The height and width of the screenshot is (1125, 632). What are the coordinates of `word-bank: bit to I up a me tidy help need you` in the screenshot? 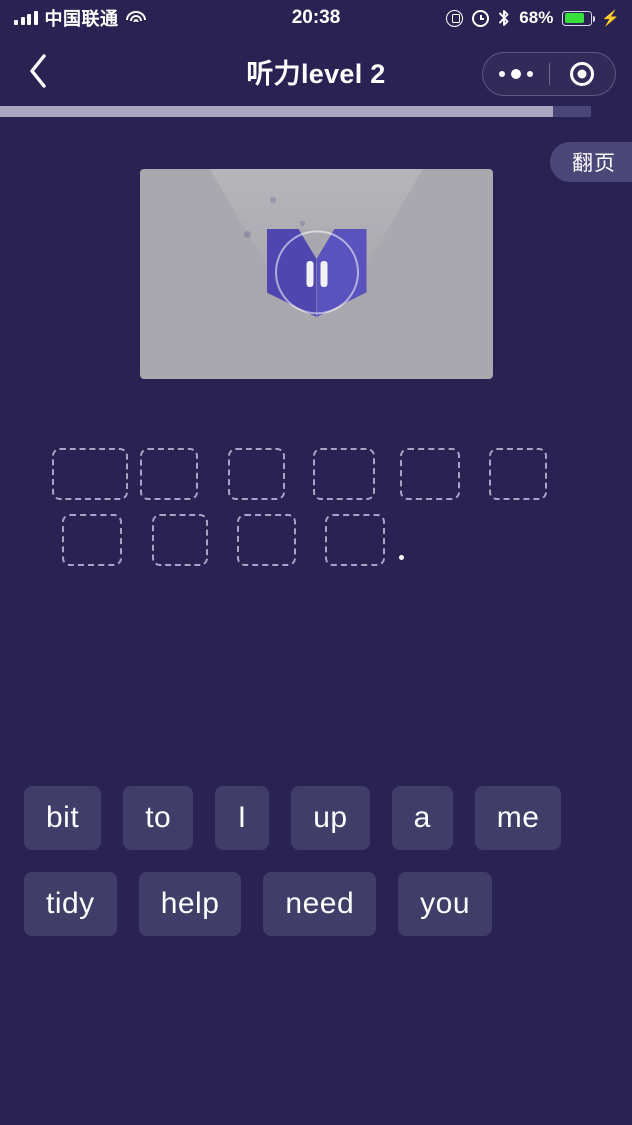 It's located at (316, 861).